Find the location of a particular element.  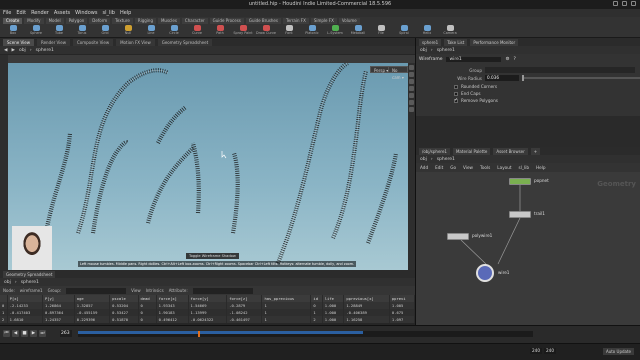

wire-radius-slider is located at coordinates (581, 78).